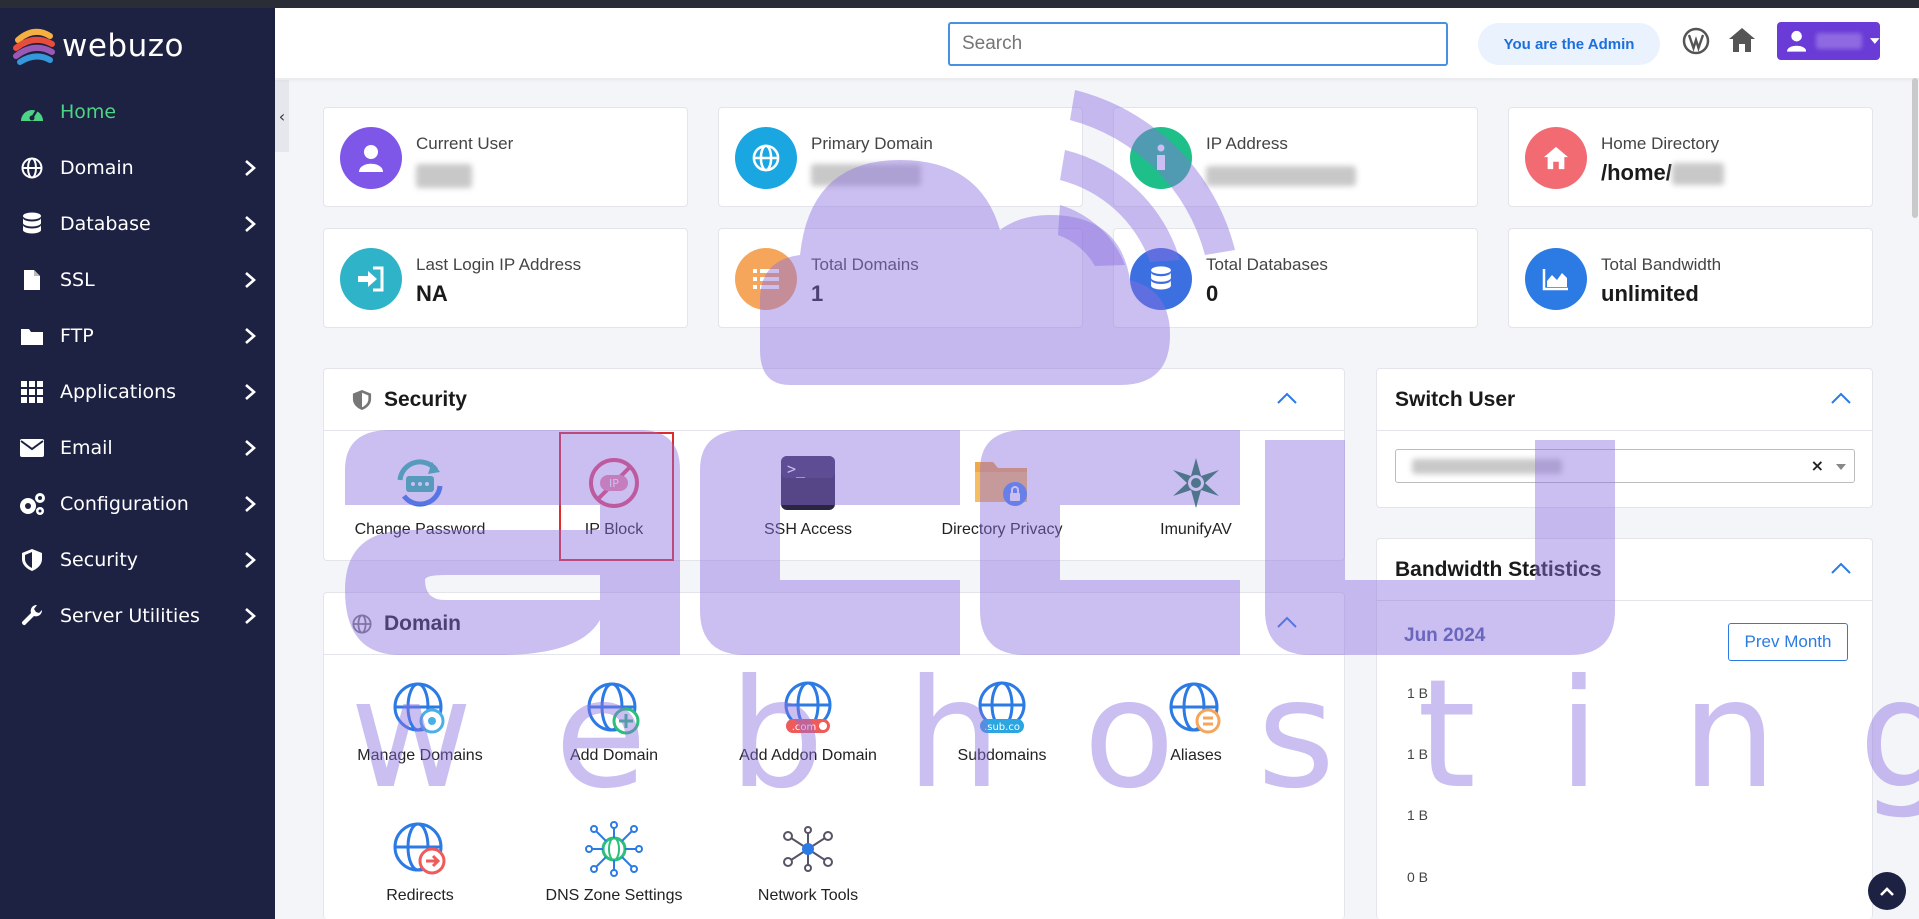 The image size is (1919, 919). I want to click on sidebar-collapse-toggle: ‹, so click(282, 116).